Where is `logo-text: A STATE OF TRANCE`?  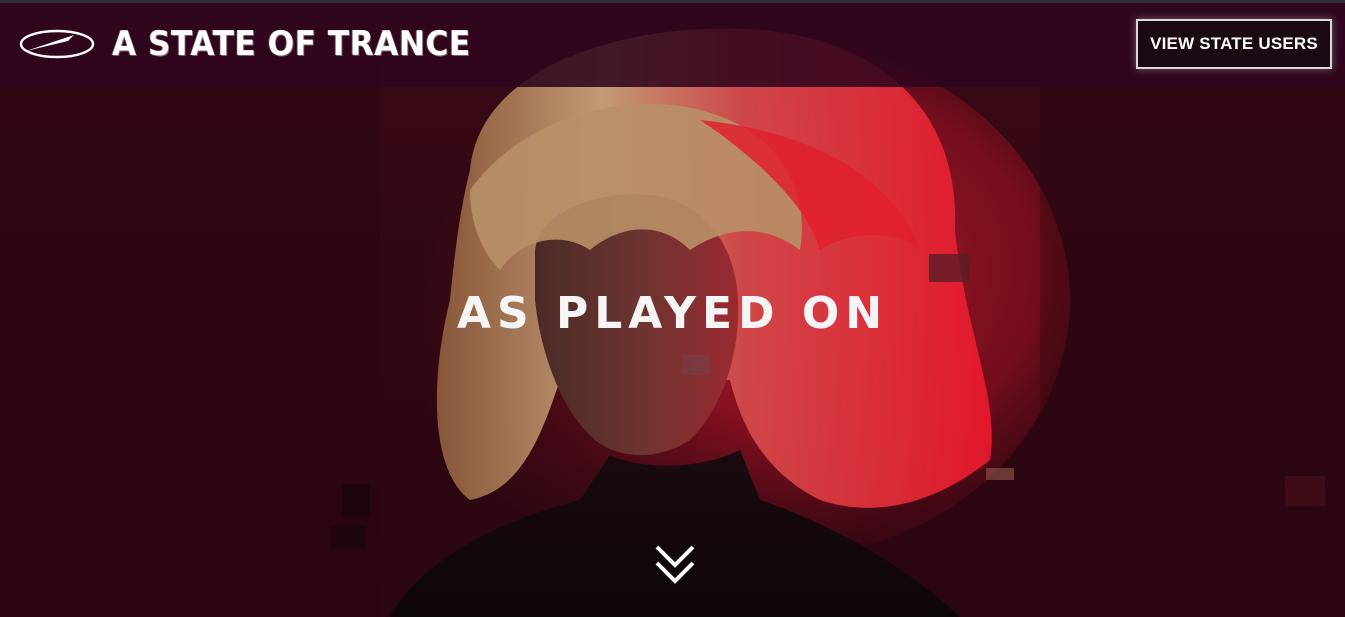
logo-text: A STATE OF TRANCE is located at coordinates (291, 44).